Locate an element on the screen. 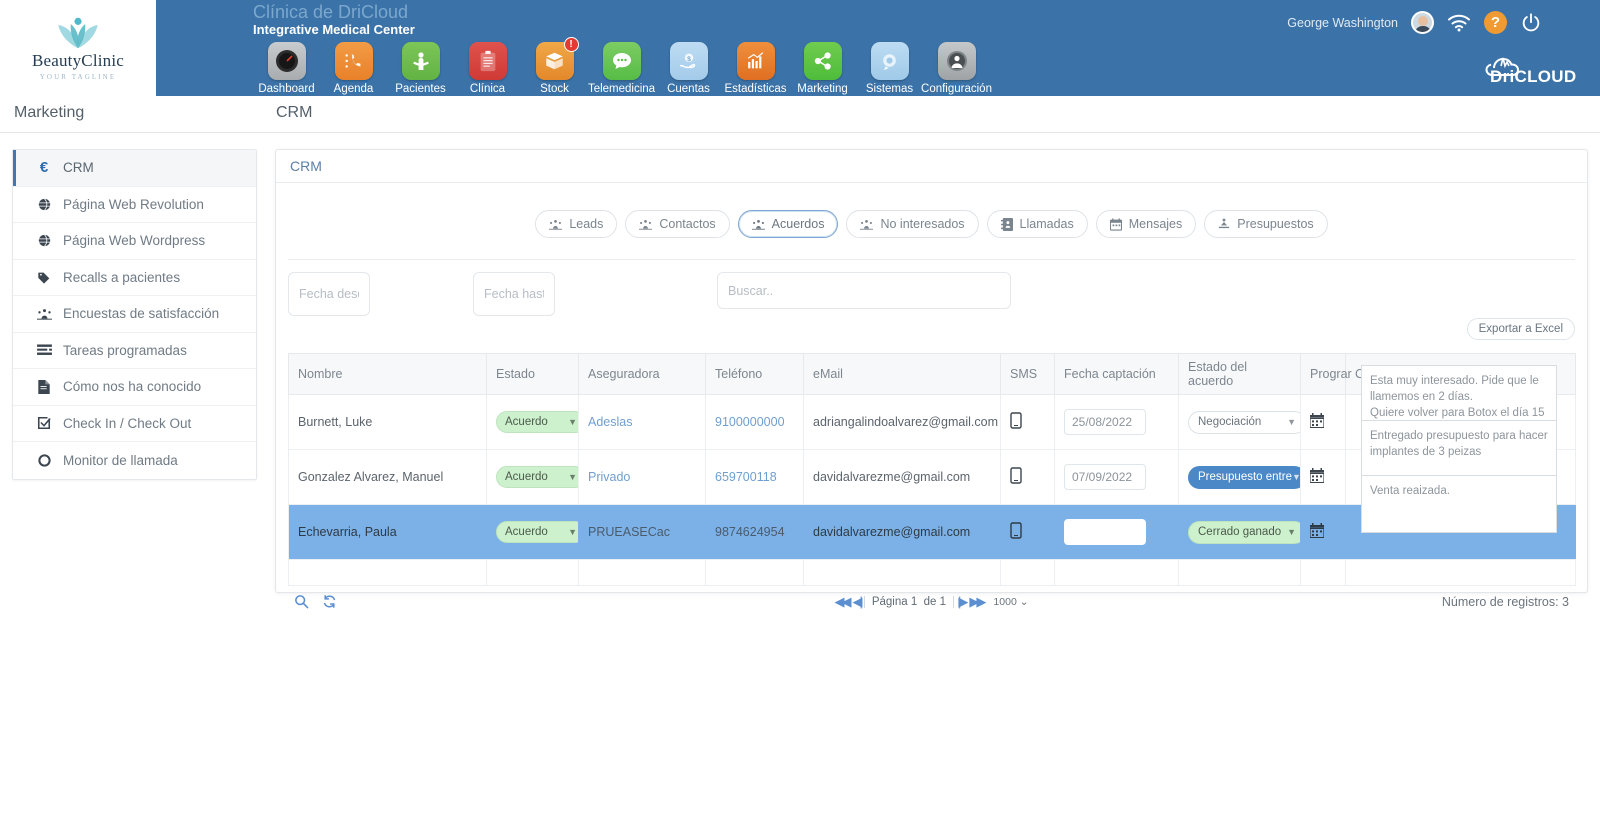 This screenshot has height=814, width=1600. avatar is located at coordinates (1422, 22).